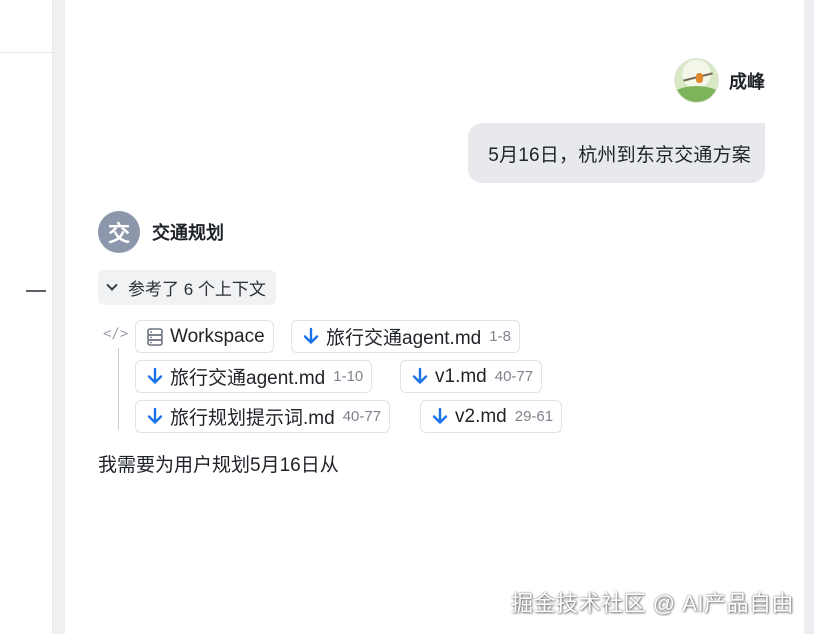  I want to click on line-range: 1-8, so click(500, 336).